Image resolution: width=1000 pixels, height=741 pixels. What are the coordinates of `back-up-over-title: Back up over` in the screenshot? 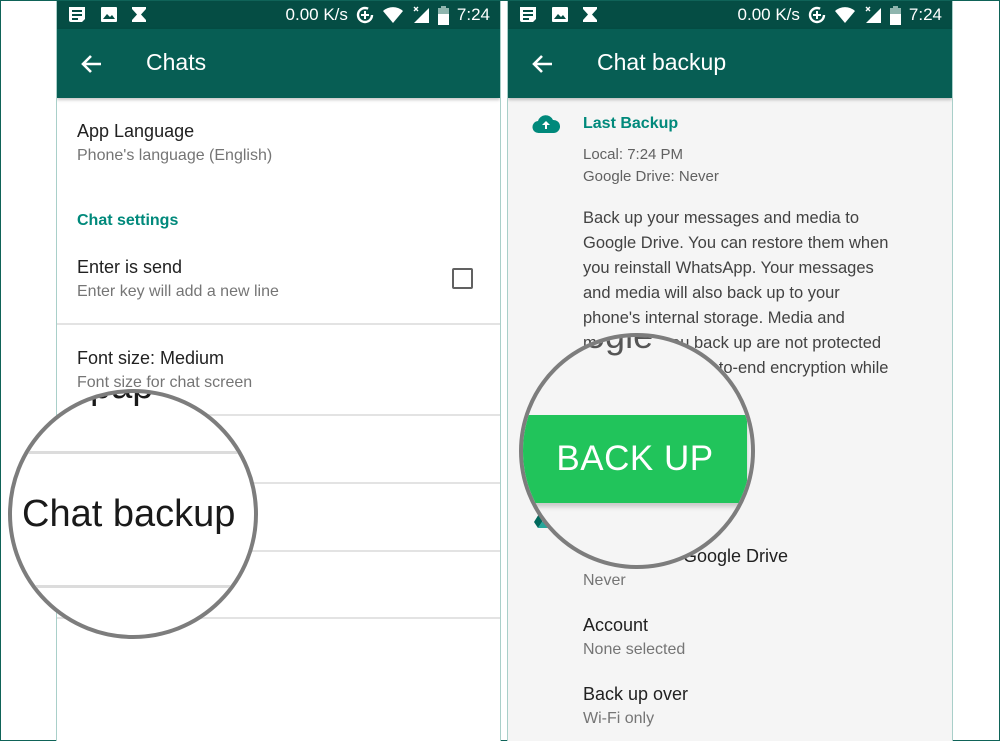 It's located at (635, 694).